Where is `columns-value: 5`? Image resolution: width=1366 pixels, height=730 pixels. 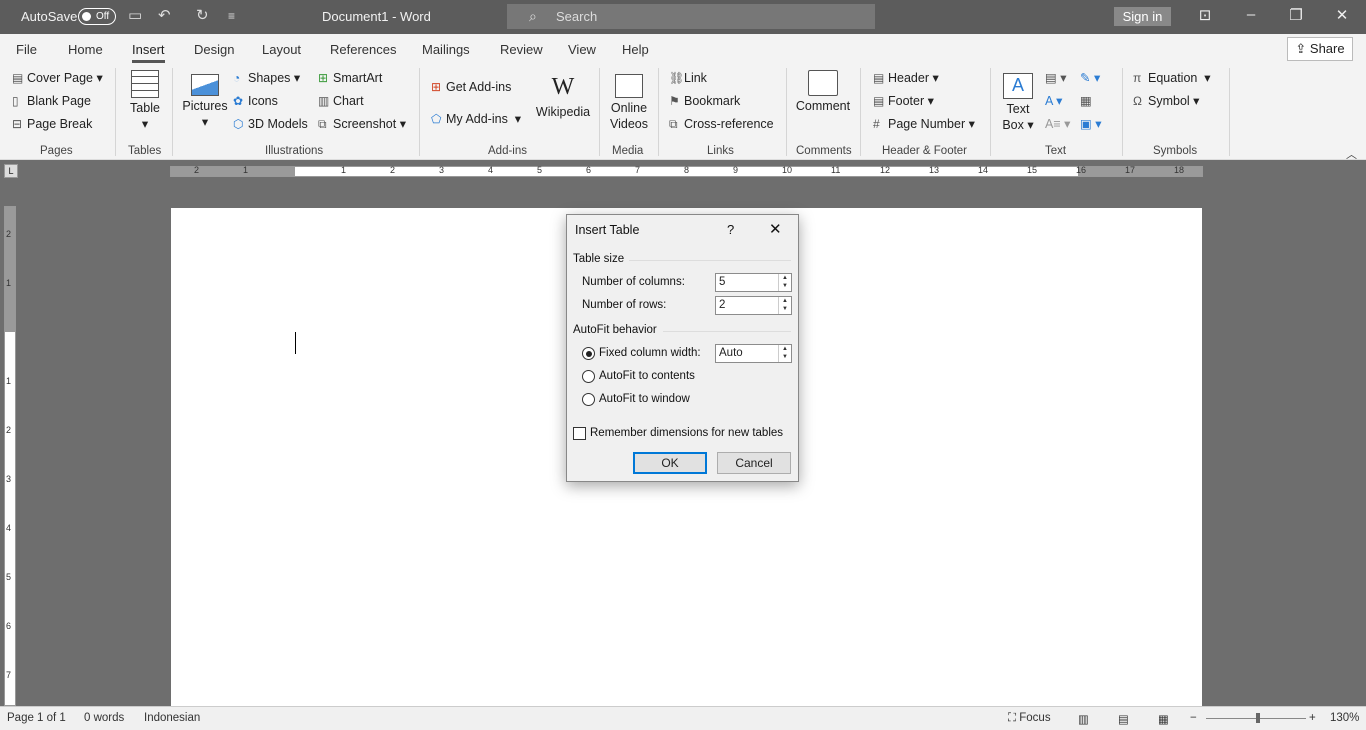 columns-value: 5 is located at coordinates (722, 282).